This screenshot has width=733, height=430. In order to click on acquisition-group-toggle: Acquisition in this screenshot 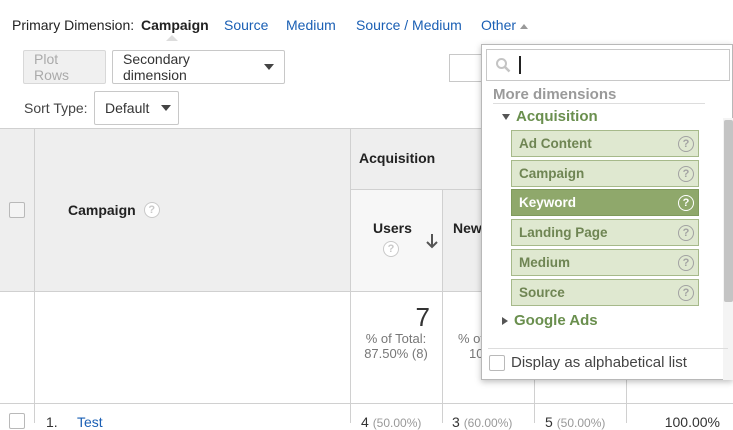, I will do `click(550, 116)`.